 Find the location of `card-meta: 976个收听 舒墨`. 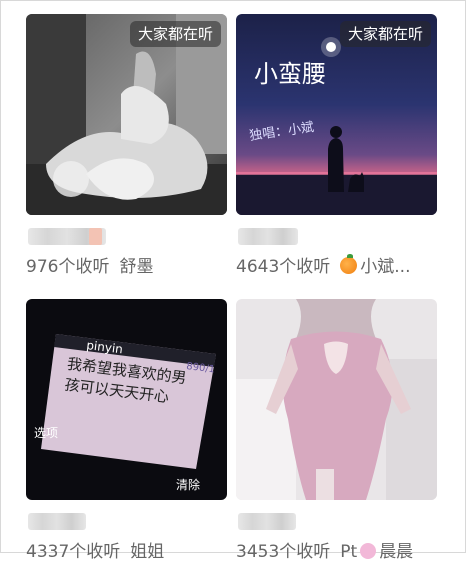

card-meta: 976个收听 舒墨 is located at coordinates (133, 264).